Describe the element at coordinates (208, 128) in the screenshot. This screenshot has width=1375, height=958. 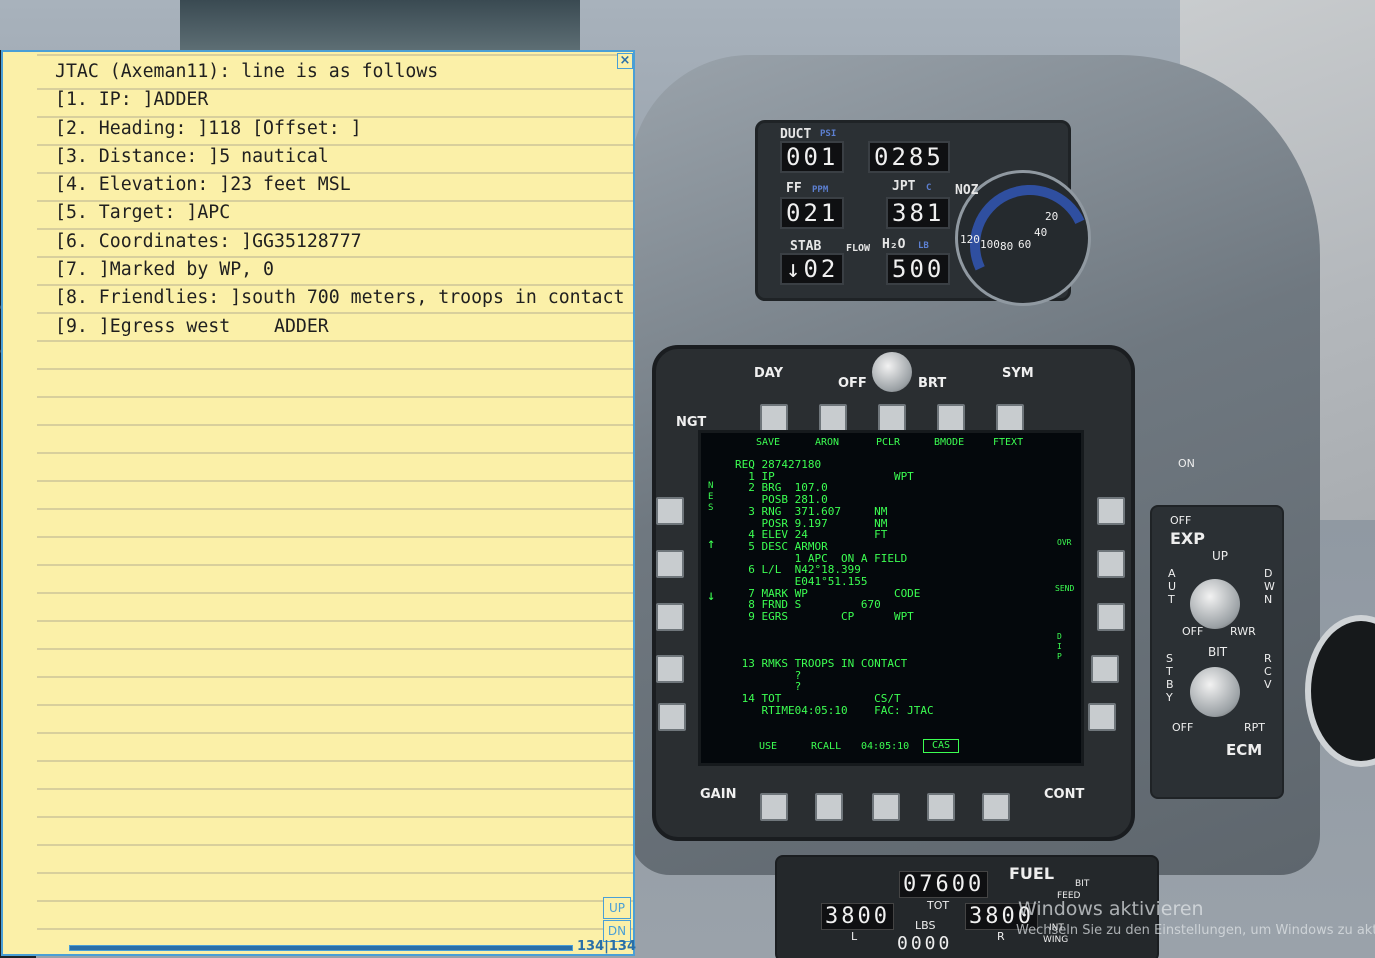
I see `note-line-3: [2. Heading: ]118 [Offset: ]` at that location.